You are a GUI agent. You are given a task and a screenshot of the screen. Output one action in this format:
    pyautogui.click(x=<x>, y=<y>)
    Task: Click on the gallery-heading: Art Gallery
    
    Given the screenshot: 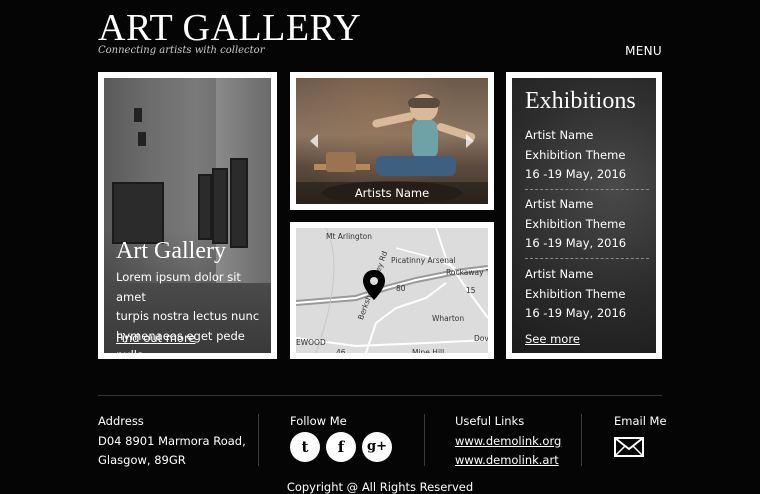 What is the action you would take?
    pyautogui.click(x=171, y=251)
    